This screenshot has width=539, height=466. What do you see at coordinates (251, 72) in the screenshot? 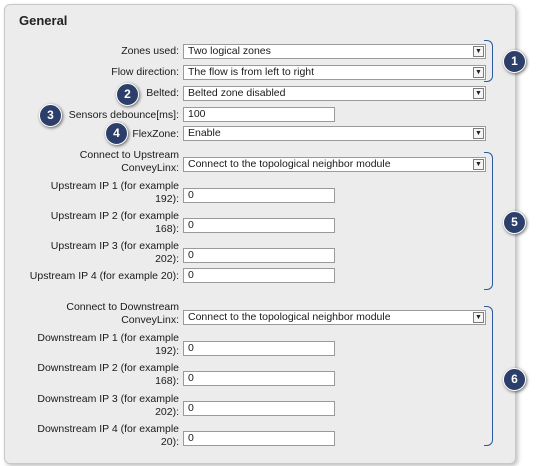
I see `flow-direction-value: The flow is from left to right` at bounding box center [251, 72].